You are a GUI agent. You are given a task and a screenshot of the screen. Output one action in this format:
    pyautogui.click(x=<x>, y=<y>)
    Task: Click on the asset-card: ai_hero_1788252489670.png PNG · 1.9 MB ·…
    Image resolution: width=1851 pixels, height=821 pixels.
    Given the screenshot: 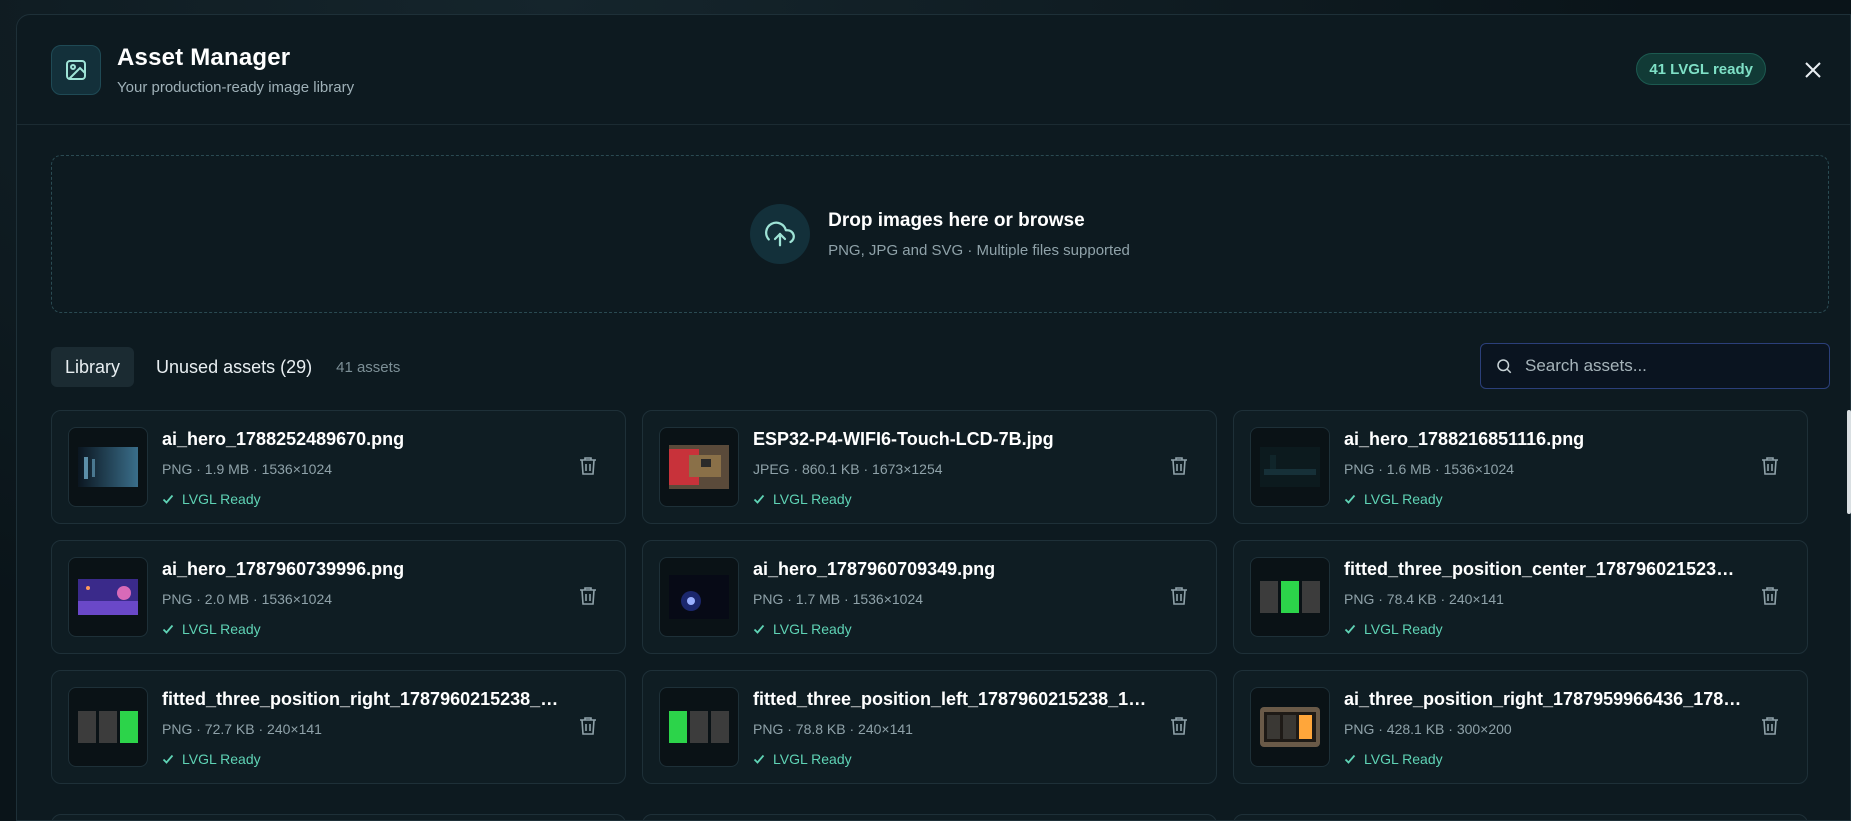 What is the action you would take?
    pyautogui.click(x=338, y=467)
    